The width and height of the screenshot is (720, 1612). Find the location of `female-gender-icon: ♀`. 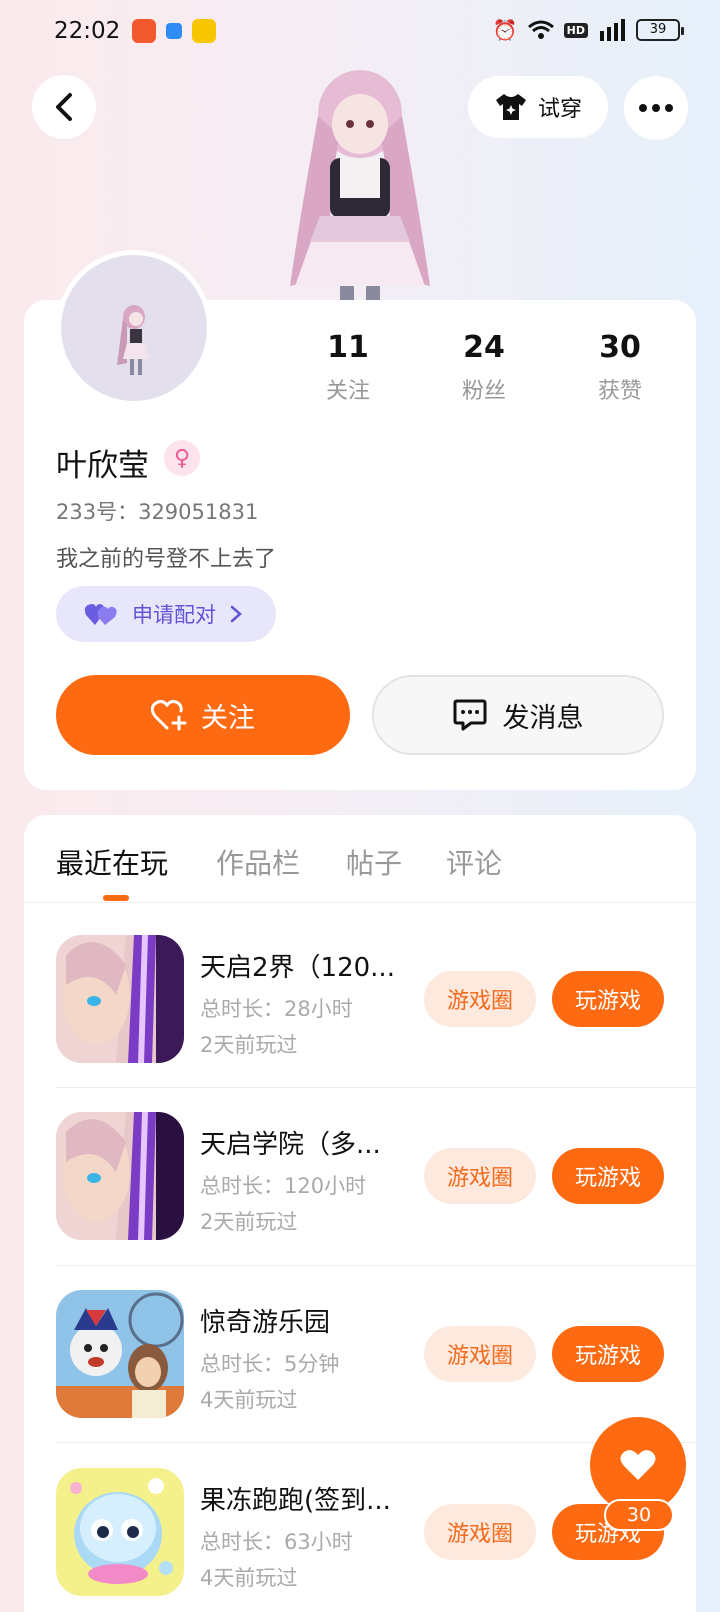

female-gender-icon: ♀ is located at coordinates (182, 458).